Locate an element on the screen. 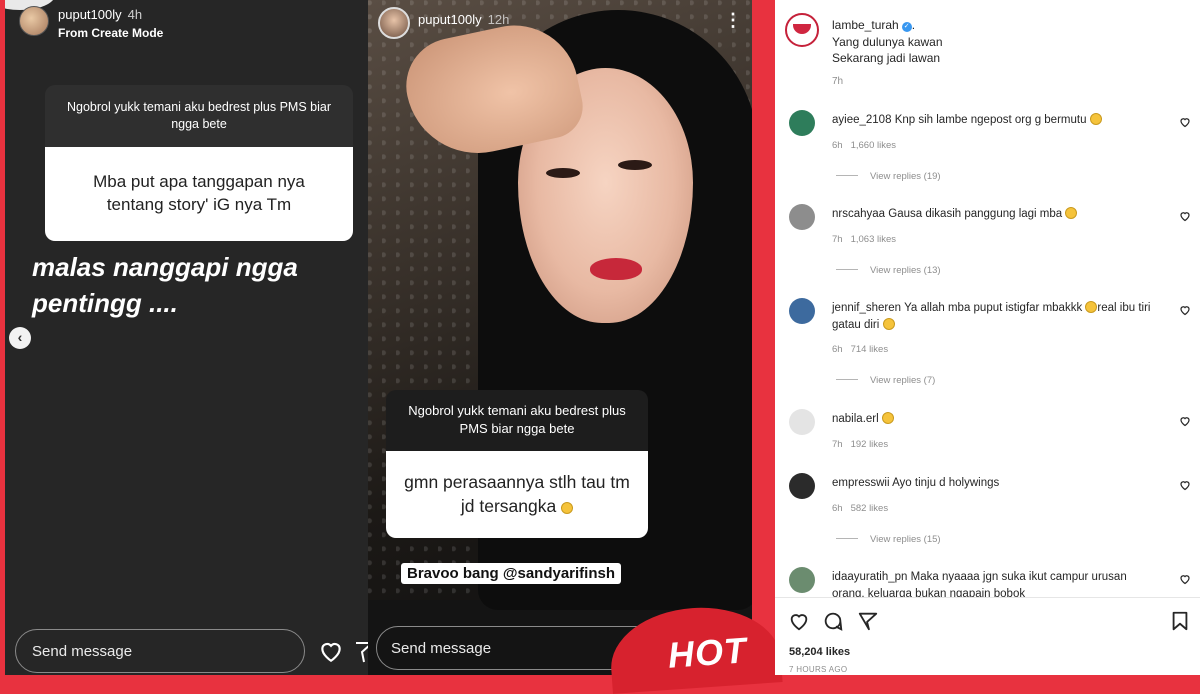  view-replies-link: View replies (19) is located at coordinates (888, 176).